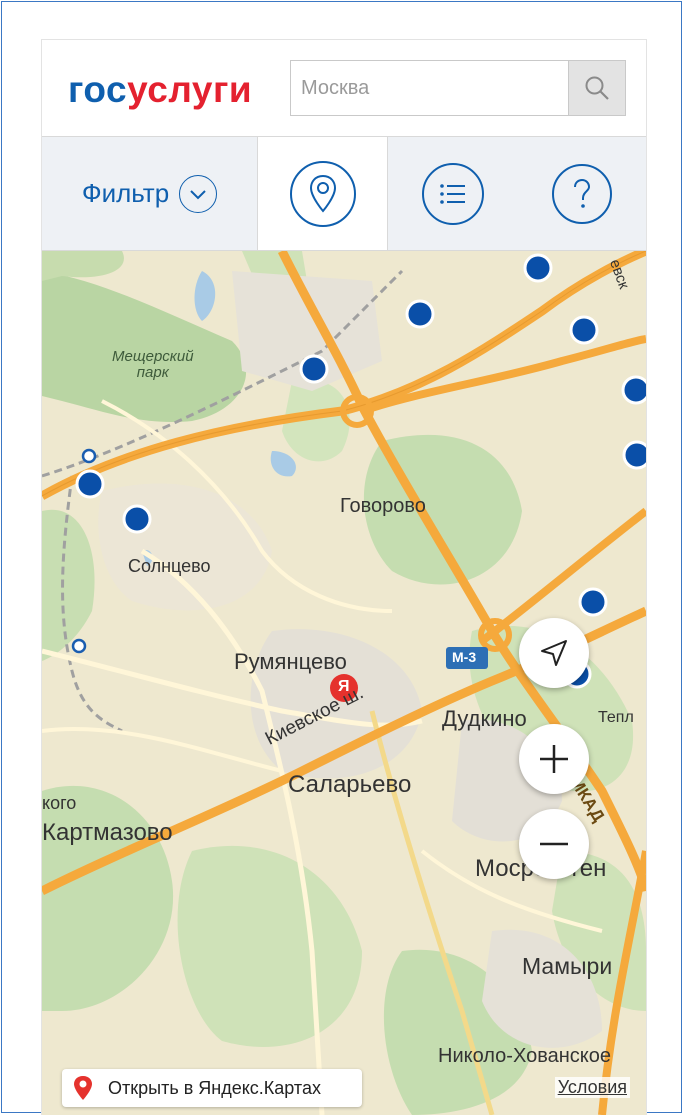  I want to click on tab-help, so click(582, 193).